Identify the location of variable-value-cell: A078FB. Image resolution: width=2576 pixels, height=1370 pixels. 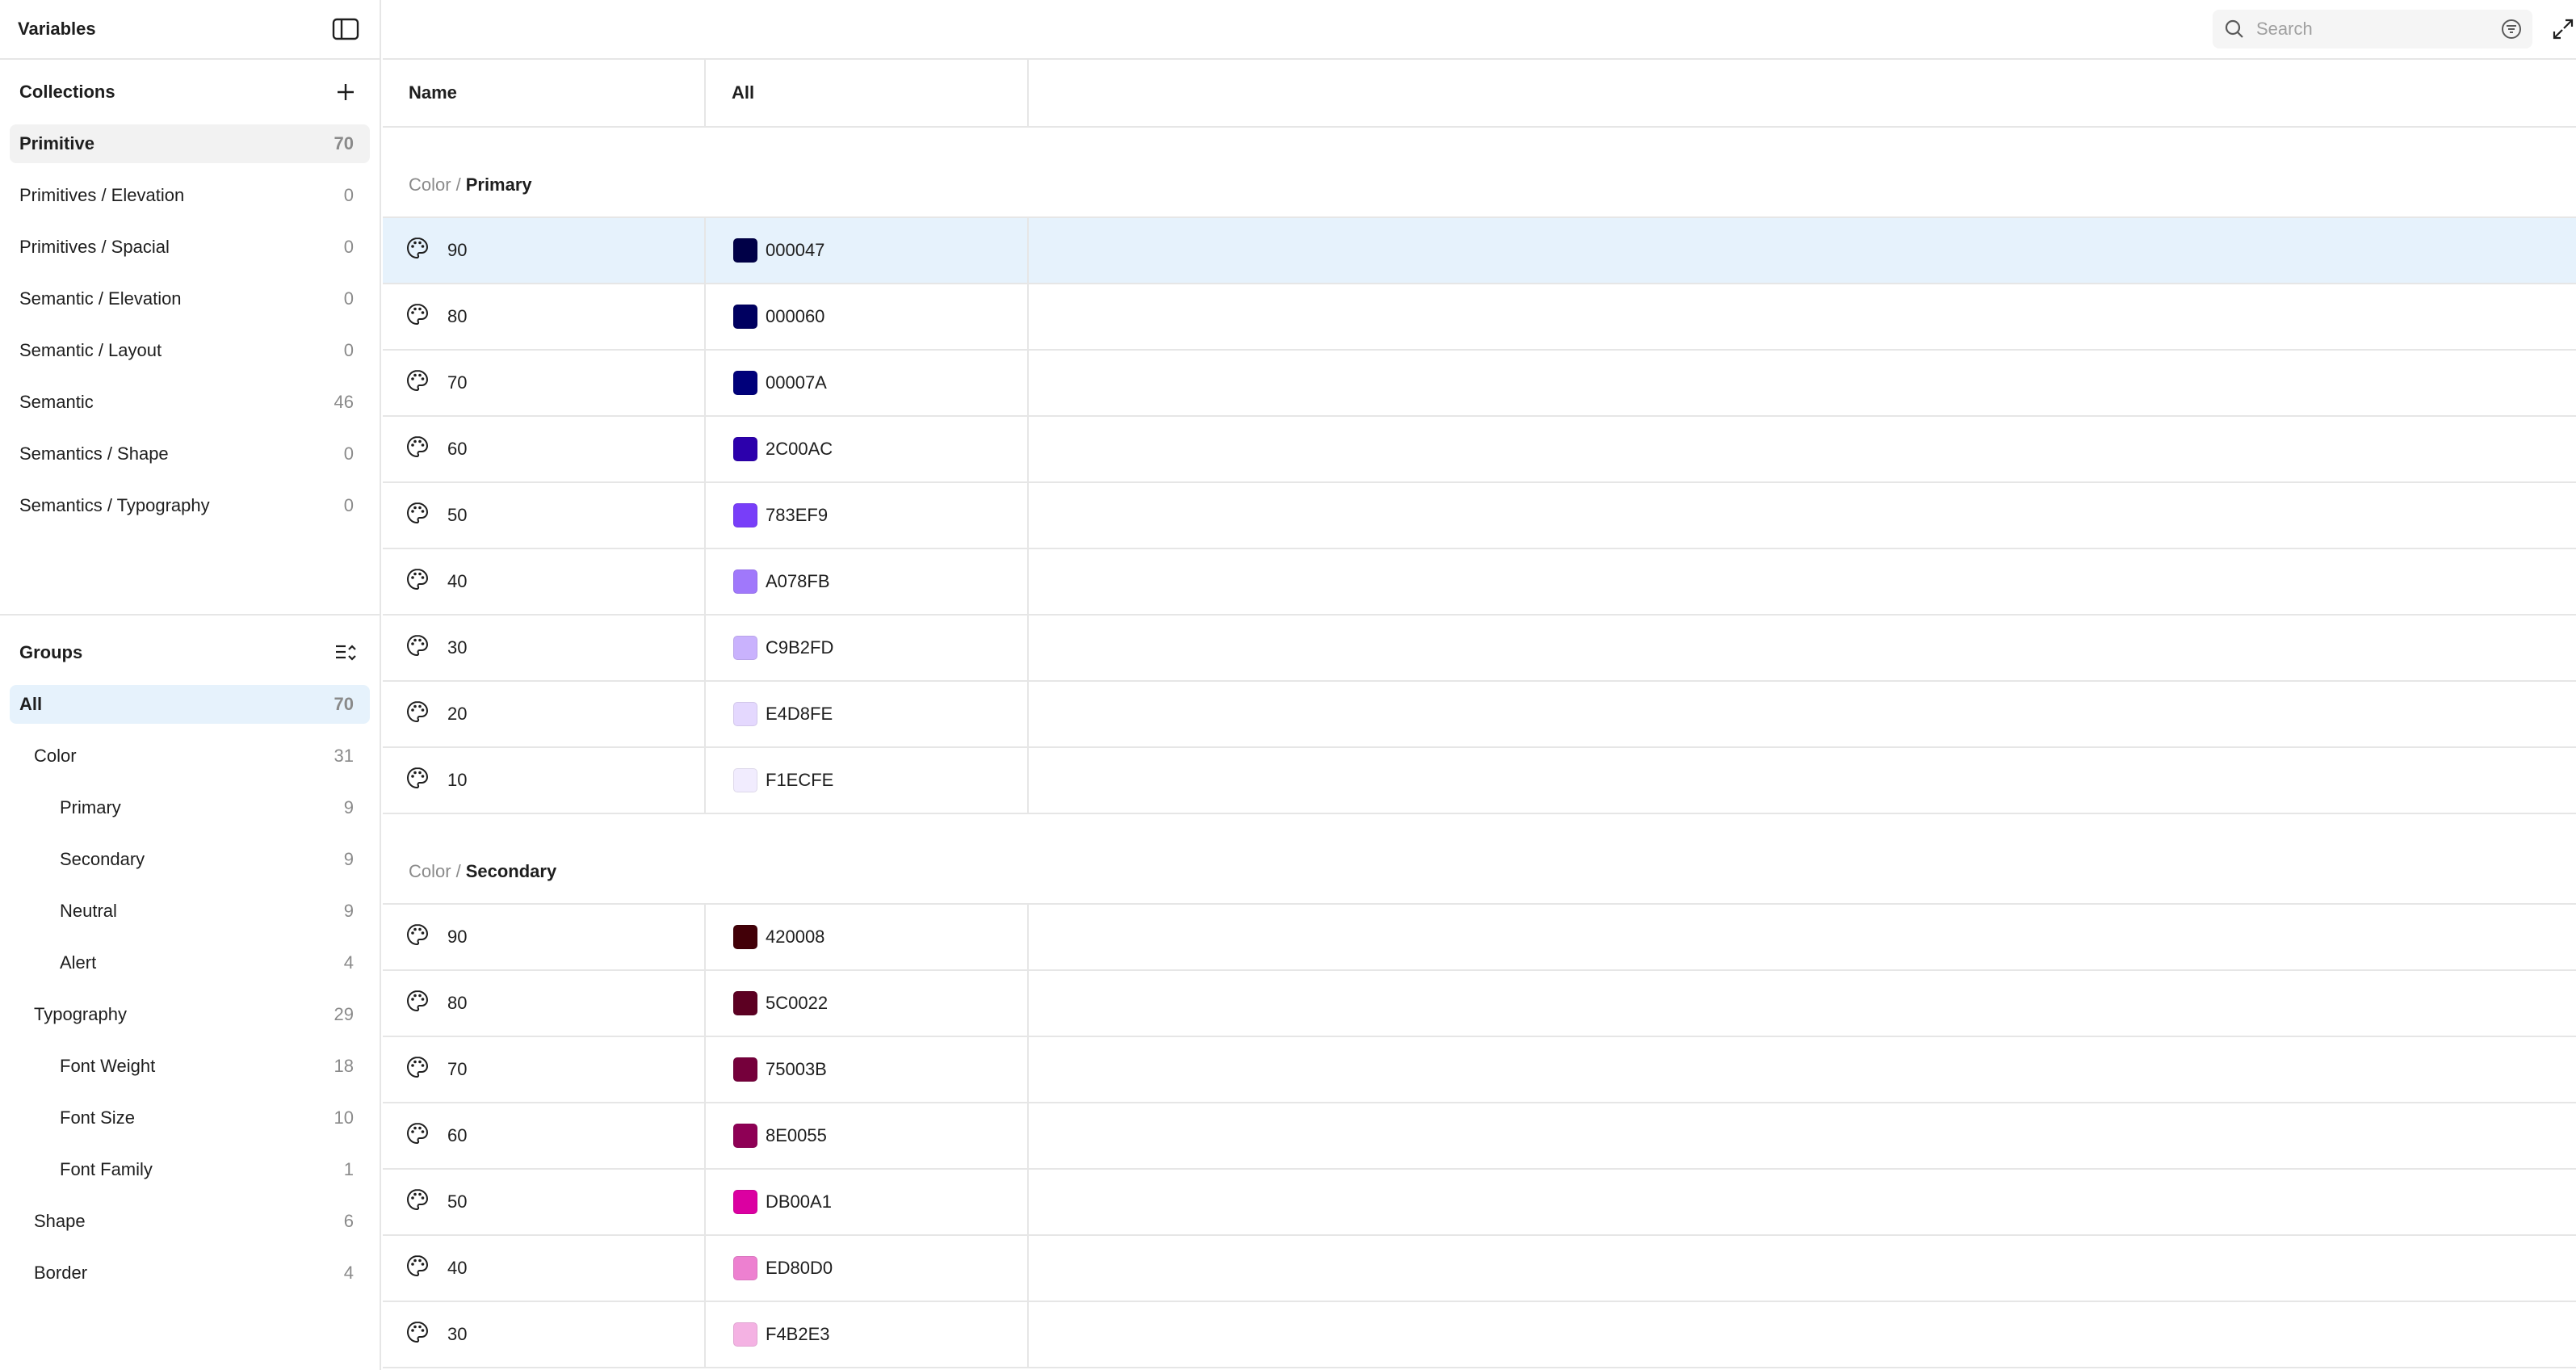
(867, 581).